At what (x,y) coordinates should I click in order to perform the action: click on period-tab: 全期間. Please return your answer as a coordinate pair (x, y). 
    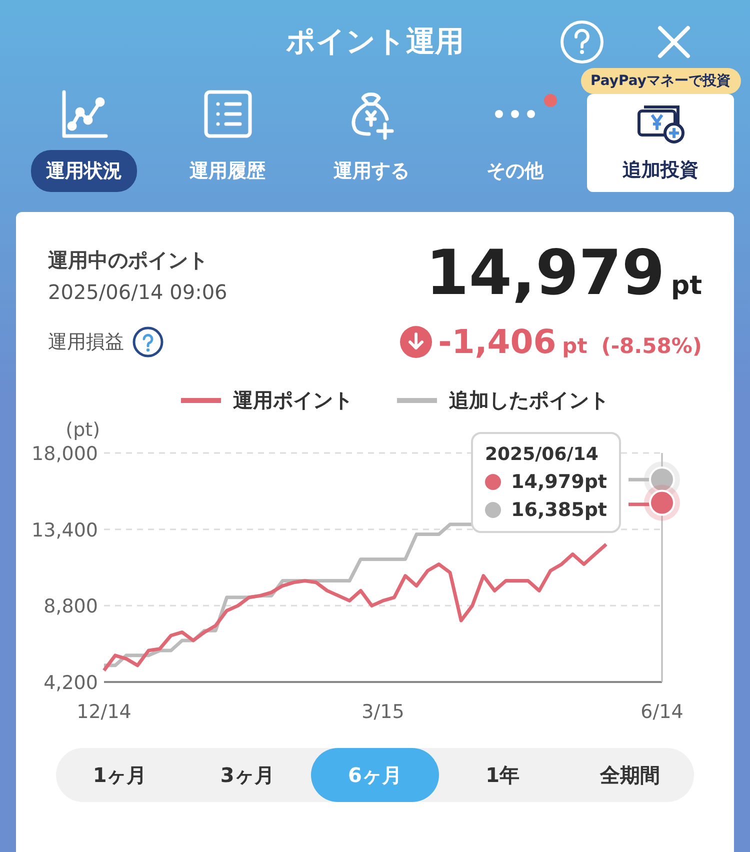
    Looking at the image, I should click on (630, 775).